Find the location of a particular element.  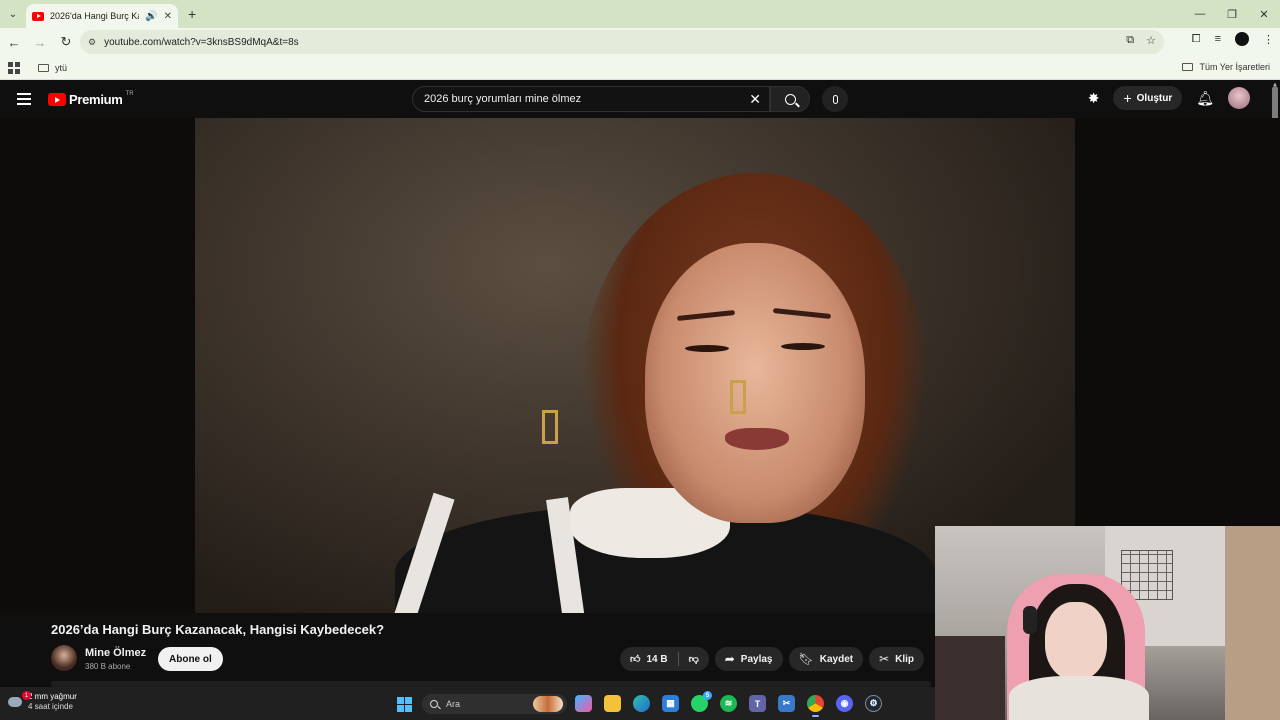

dislike-button: 👎︎ is located at coordinates (694, 659).